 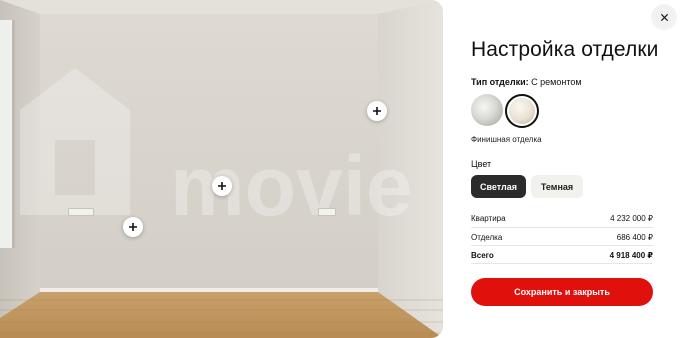 I want to click on finish-type-value: С ремонтом, so click(x=556, y=82).